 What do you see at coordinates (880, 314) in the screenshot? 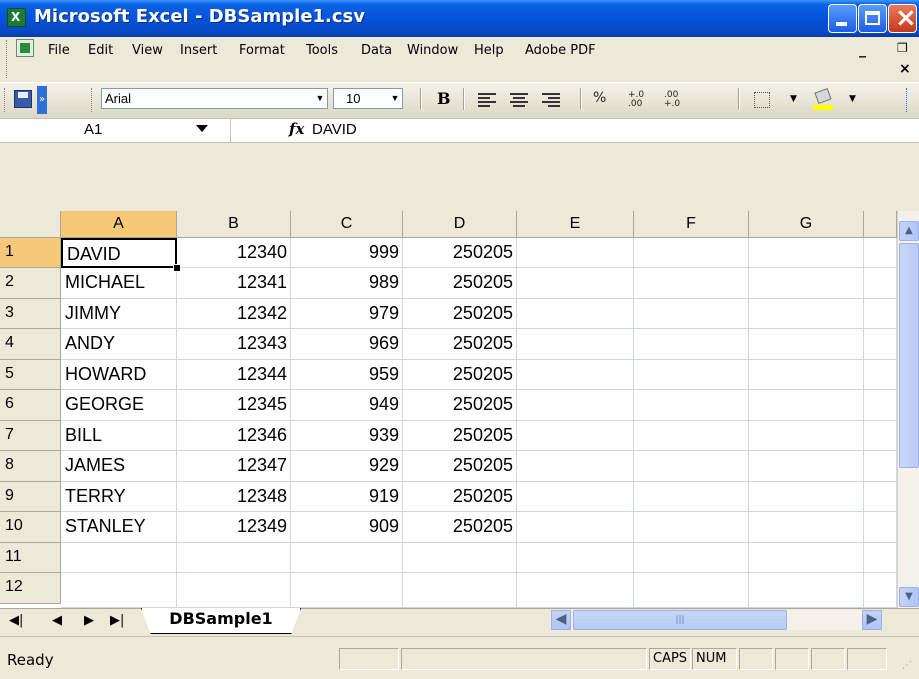
I see `cell-h3` at bounding box center [880, 314].